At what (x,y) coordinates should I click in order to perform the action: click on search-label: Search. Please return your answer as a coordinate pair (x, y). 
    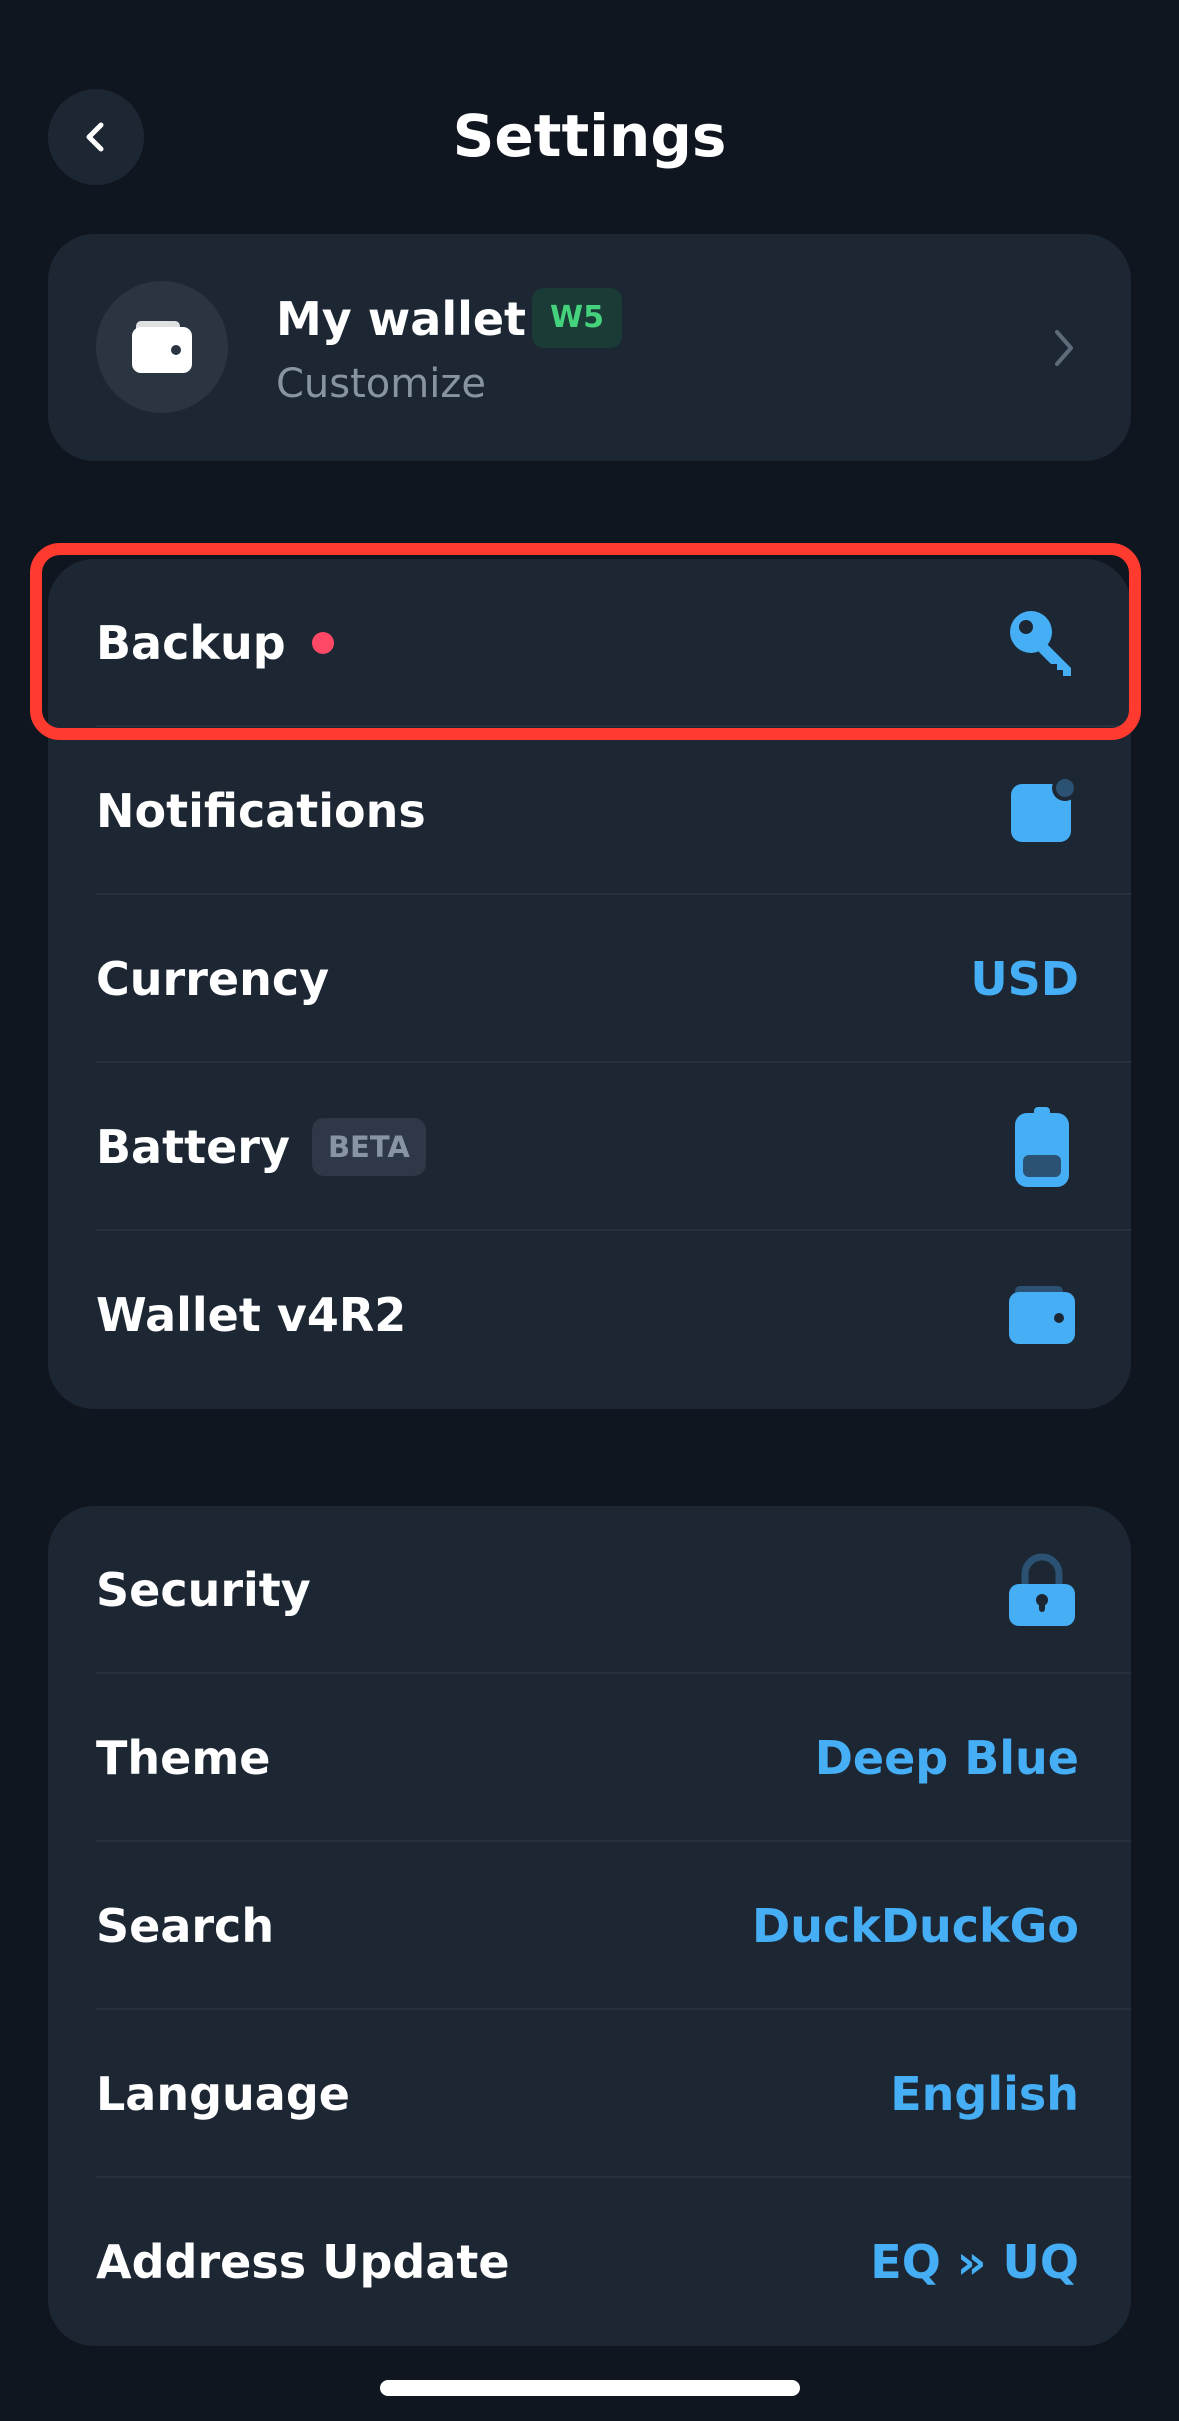
    Looking at the image, I should click on (185, 1926).